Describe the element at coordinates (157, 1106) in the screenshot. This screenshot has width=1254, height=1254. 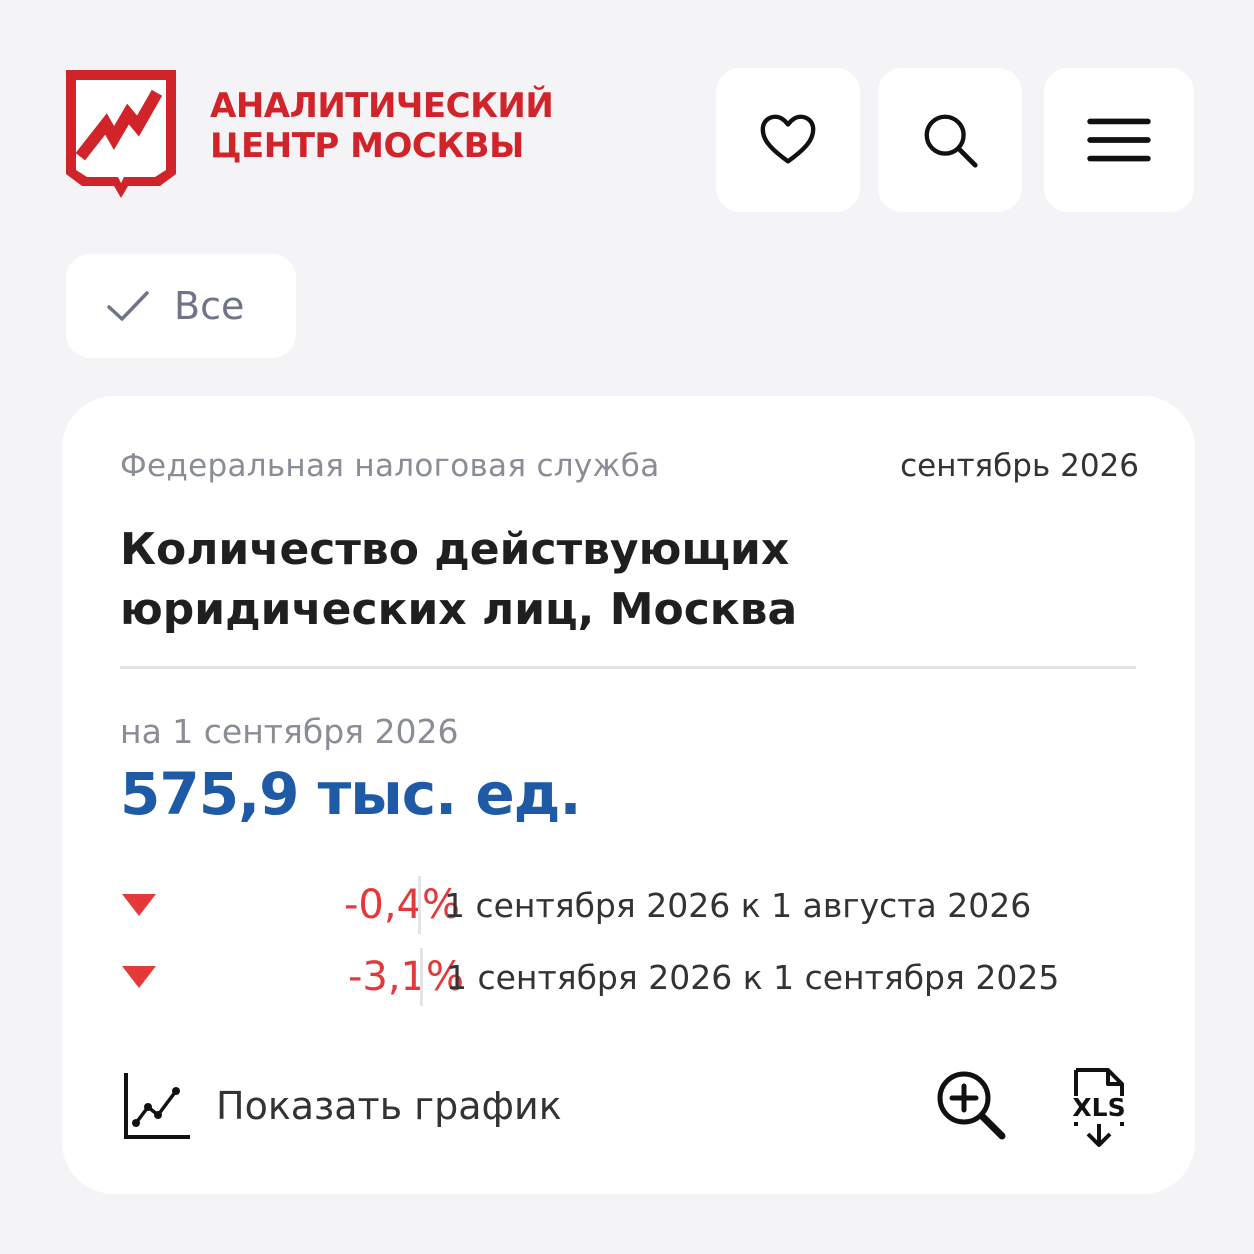
I see `line-chart-icon` at that location.